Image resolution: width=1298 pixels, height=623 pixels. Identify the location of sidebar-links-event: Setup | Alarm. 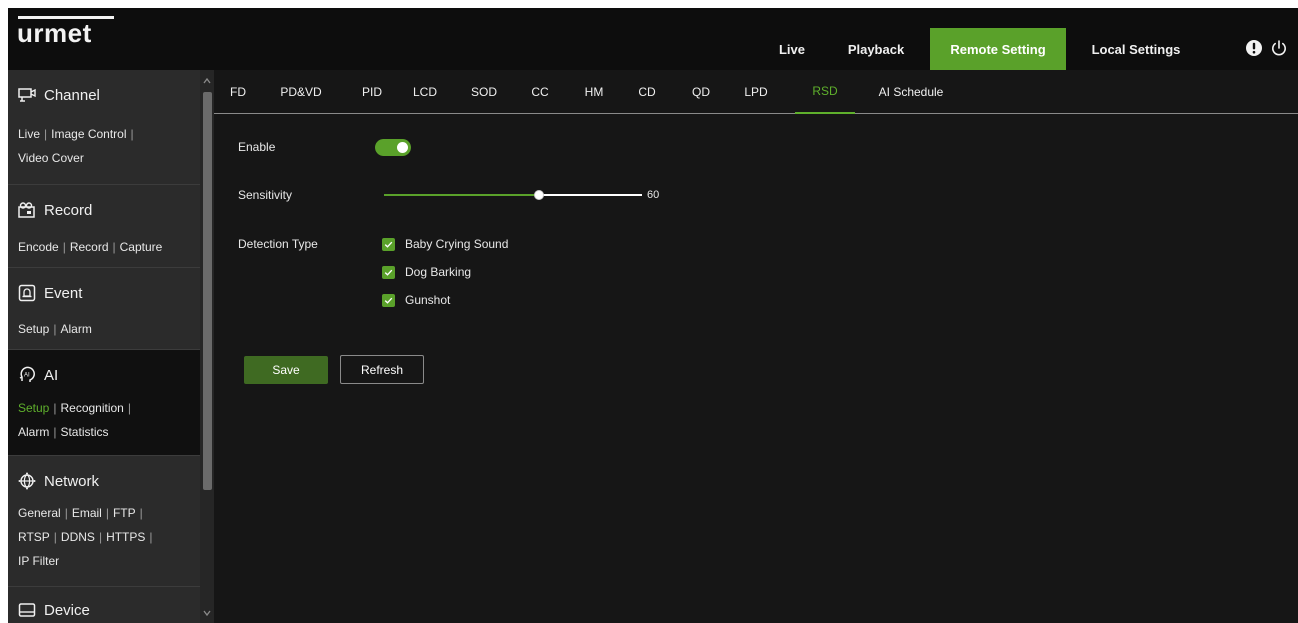
(55, 329).